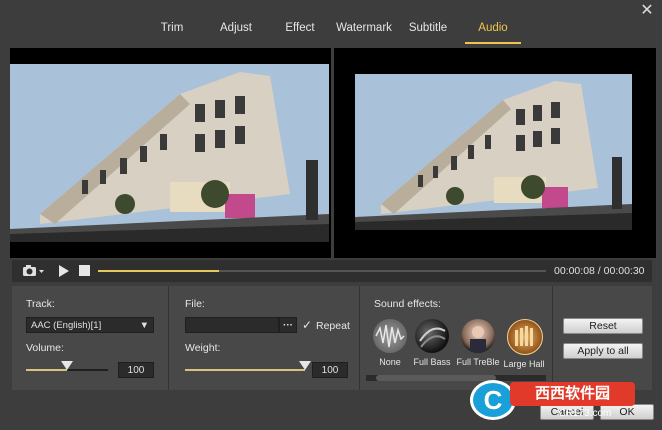 This screenshot has height=430, width=662. I want to click on time-display: 00:00:08 / 00:00:30, so click(602, 271).